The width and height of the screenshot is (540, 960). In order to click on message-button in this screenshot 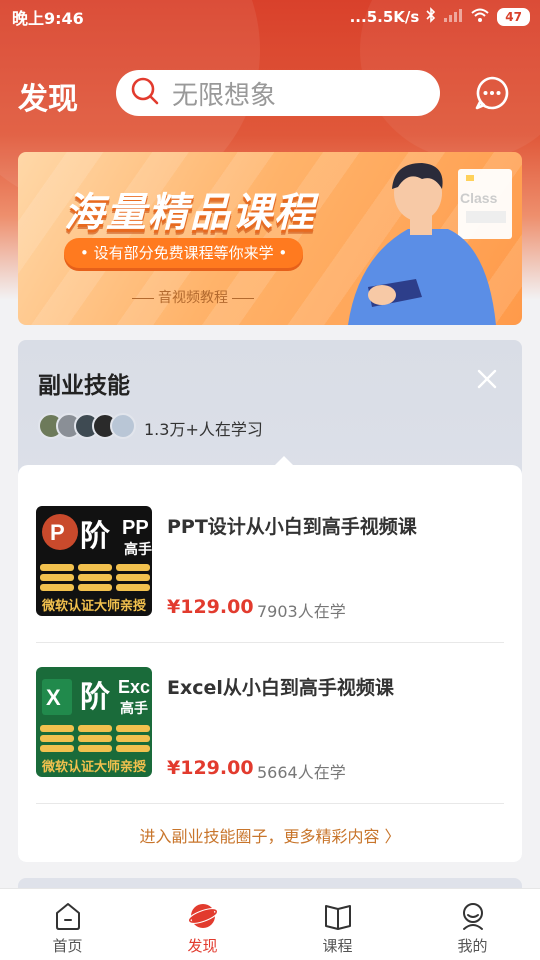, I will do `click(492, 93)`.